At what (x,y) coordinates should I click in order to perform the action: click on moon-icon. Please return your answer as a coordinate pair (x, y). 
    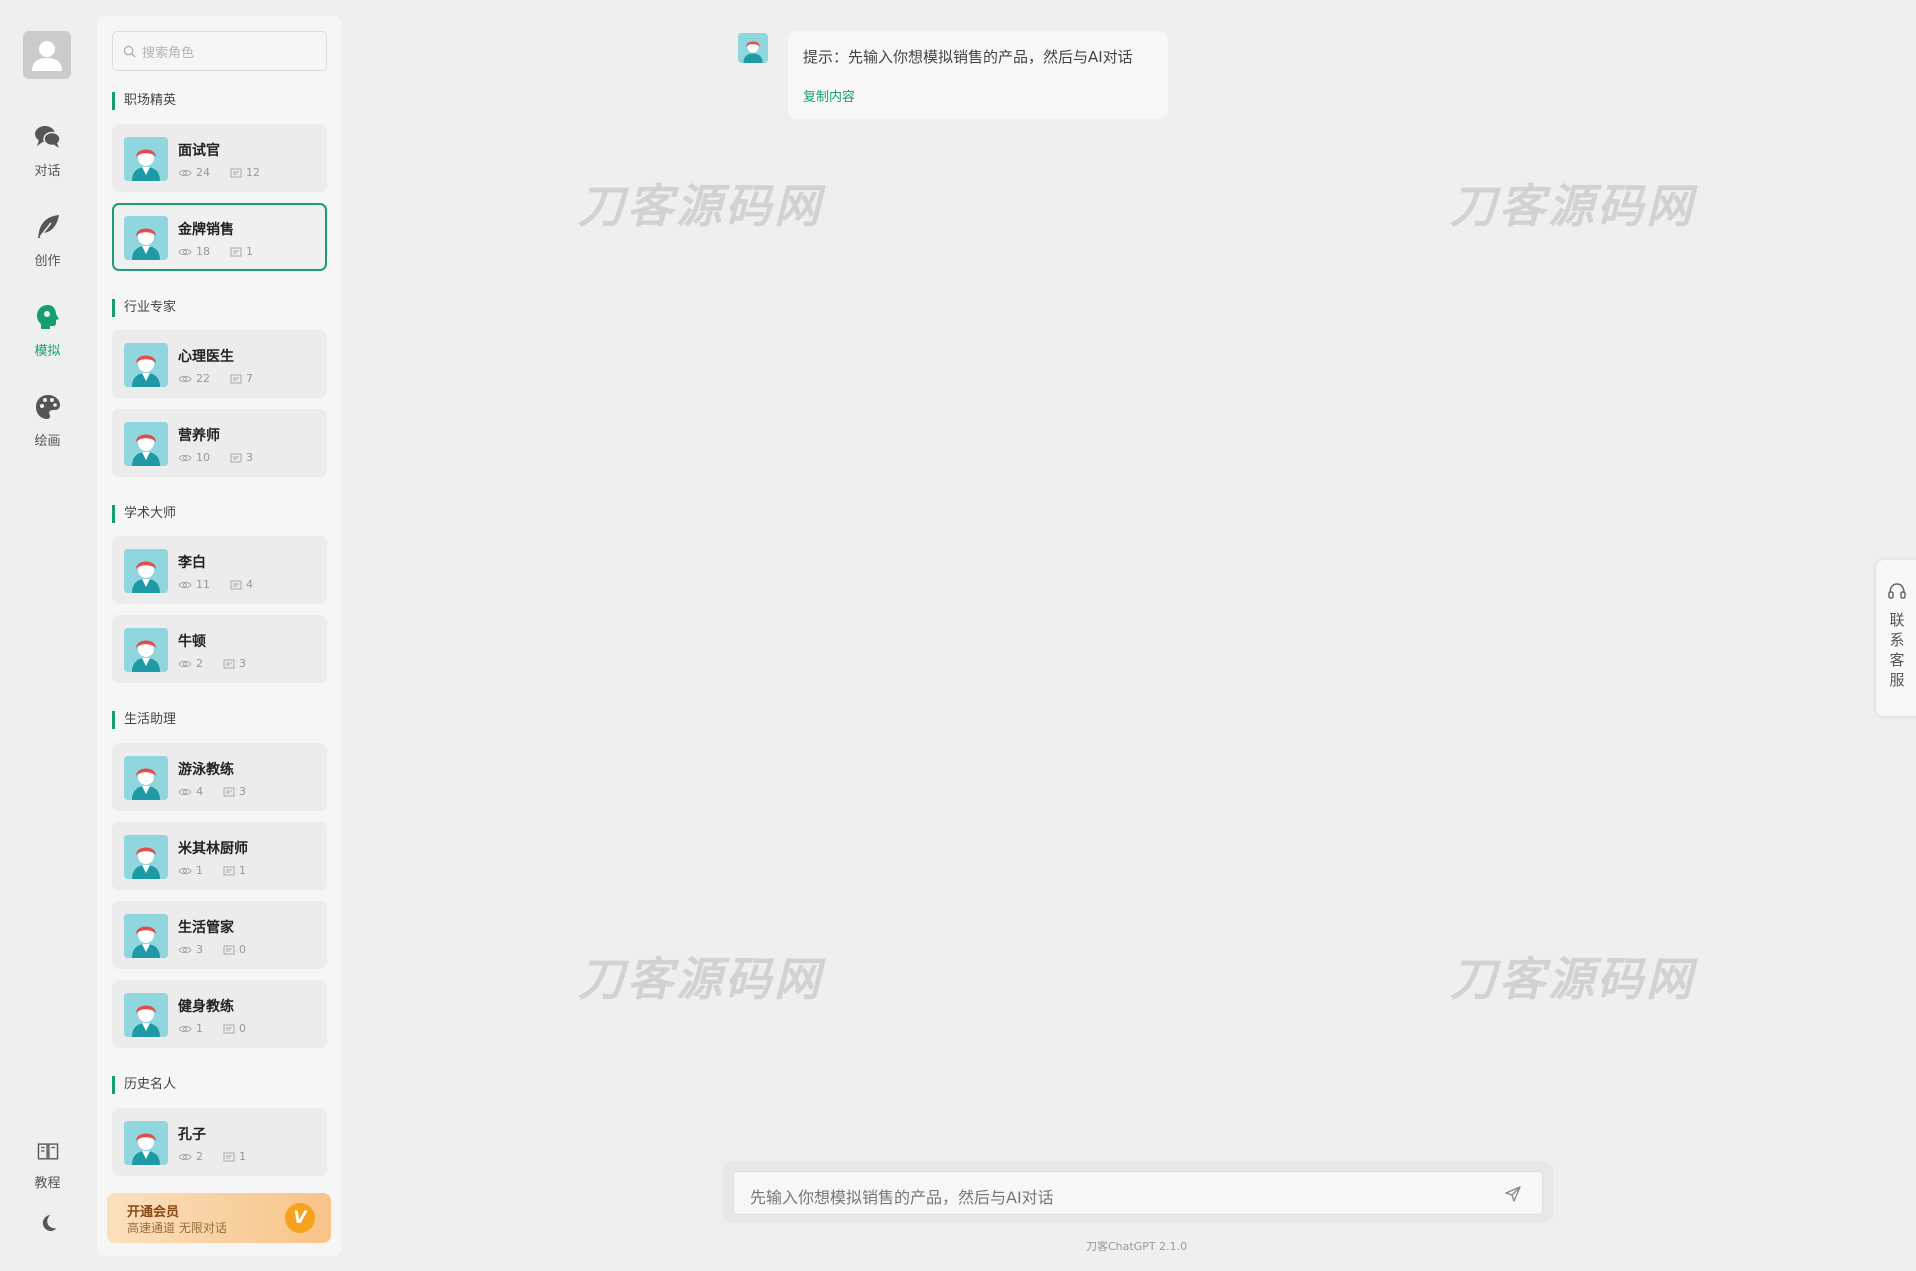
    Looking at the image, I should click on (49, 1223).